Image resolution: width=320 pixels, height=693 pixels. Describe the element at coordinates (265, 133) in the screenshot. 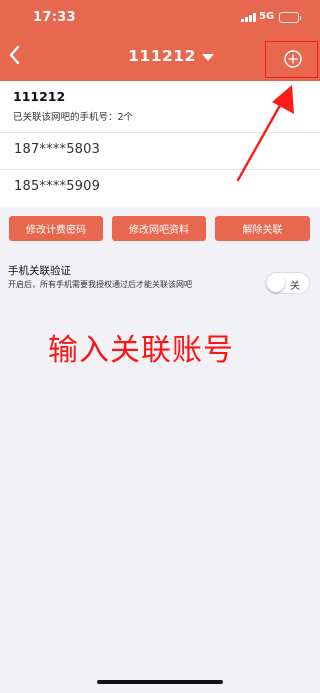

I see `annotation-arrow-icon` at that location.